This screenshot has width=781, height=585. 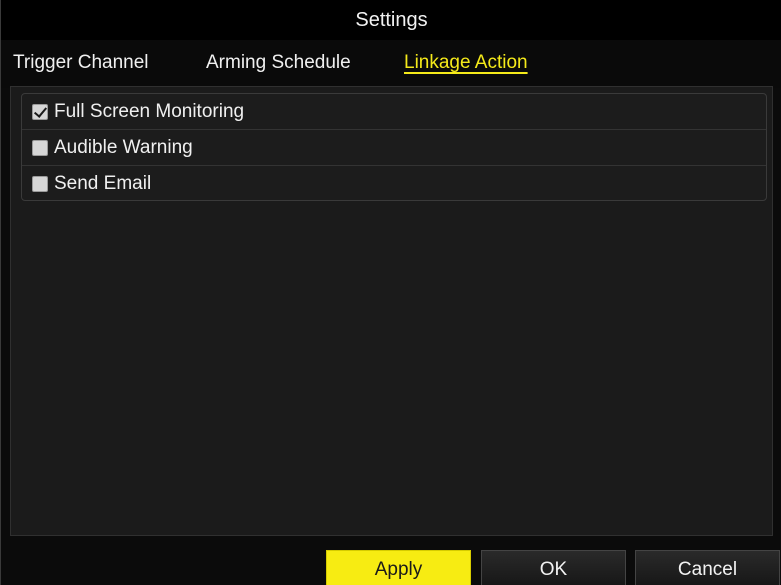 What do you see at coordinates (391, 20) in the screenshot?
I see `dialog-title: Settings` at bounding box center [391, 20].